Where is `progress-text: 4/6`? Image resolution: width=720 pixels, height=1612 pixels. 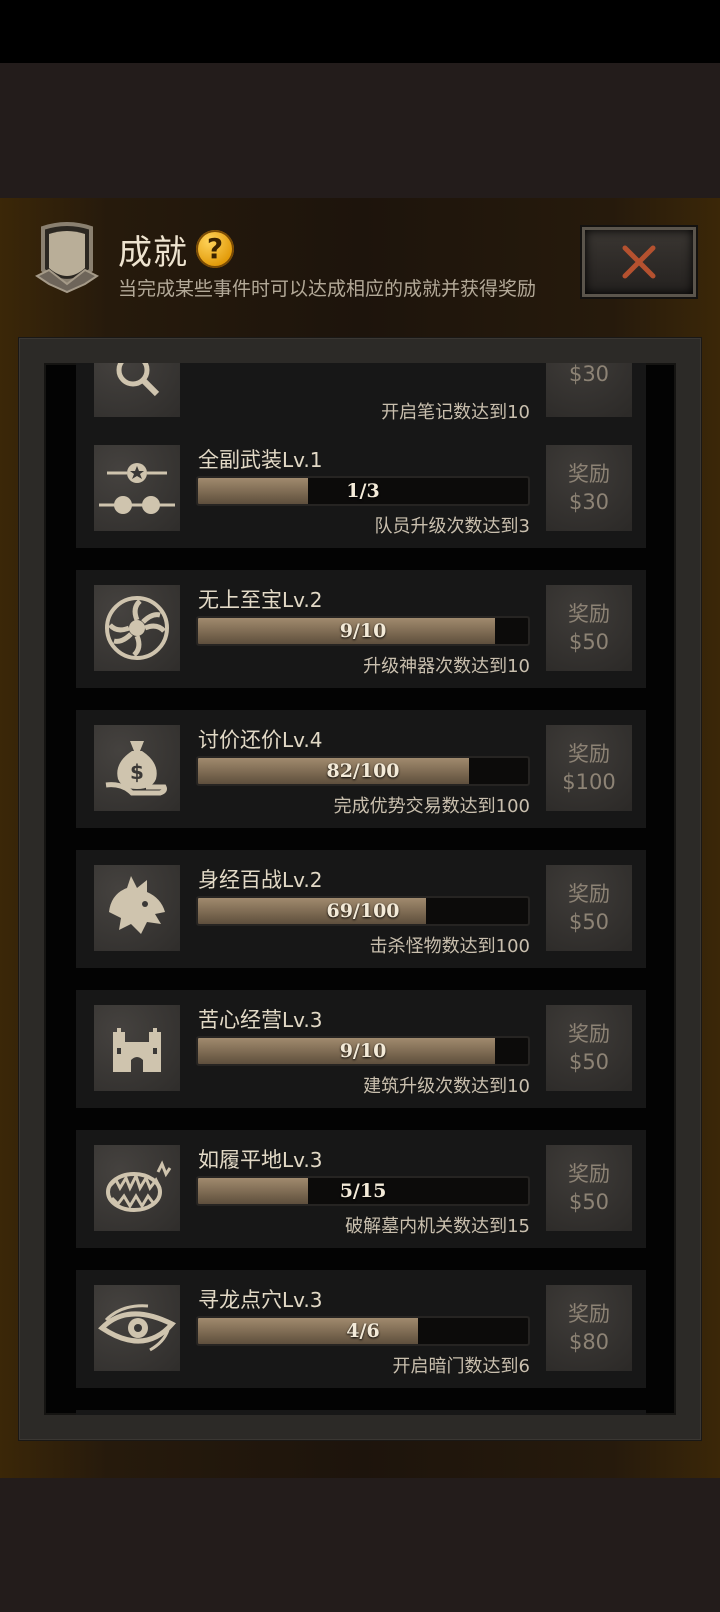 progress-text: 4/6 is located at coordinates (363, 1331).